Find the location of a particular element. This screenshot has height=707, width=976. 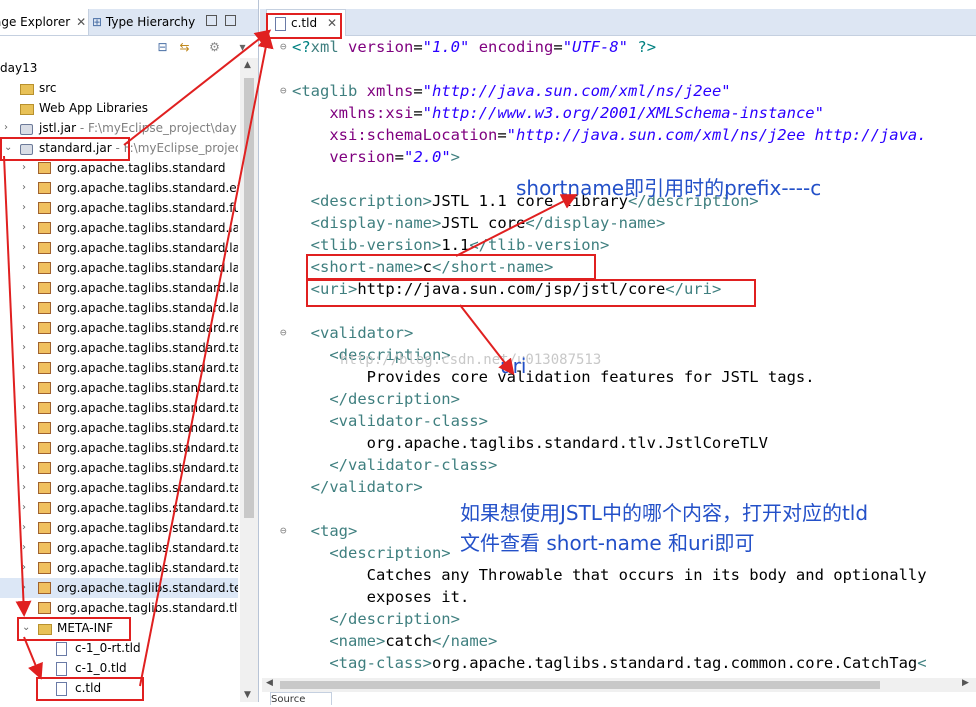

scroll-up-icon: ▲ is located at coordinates (247, 65).